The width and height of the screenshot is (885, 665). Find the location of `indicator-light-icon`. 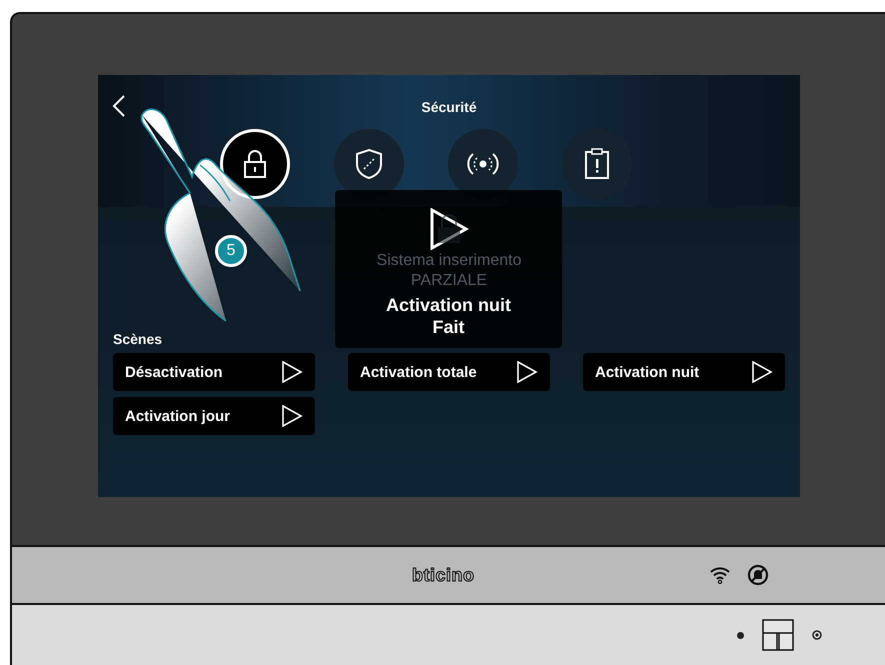

indicator-light-icon is located at coordinates (740, 635).